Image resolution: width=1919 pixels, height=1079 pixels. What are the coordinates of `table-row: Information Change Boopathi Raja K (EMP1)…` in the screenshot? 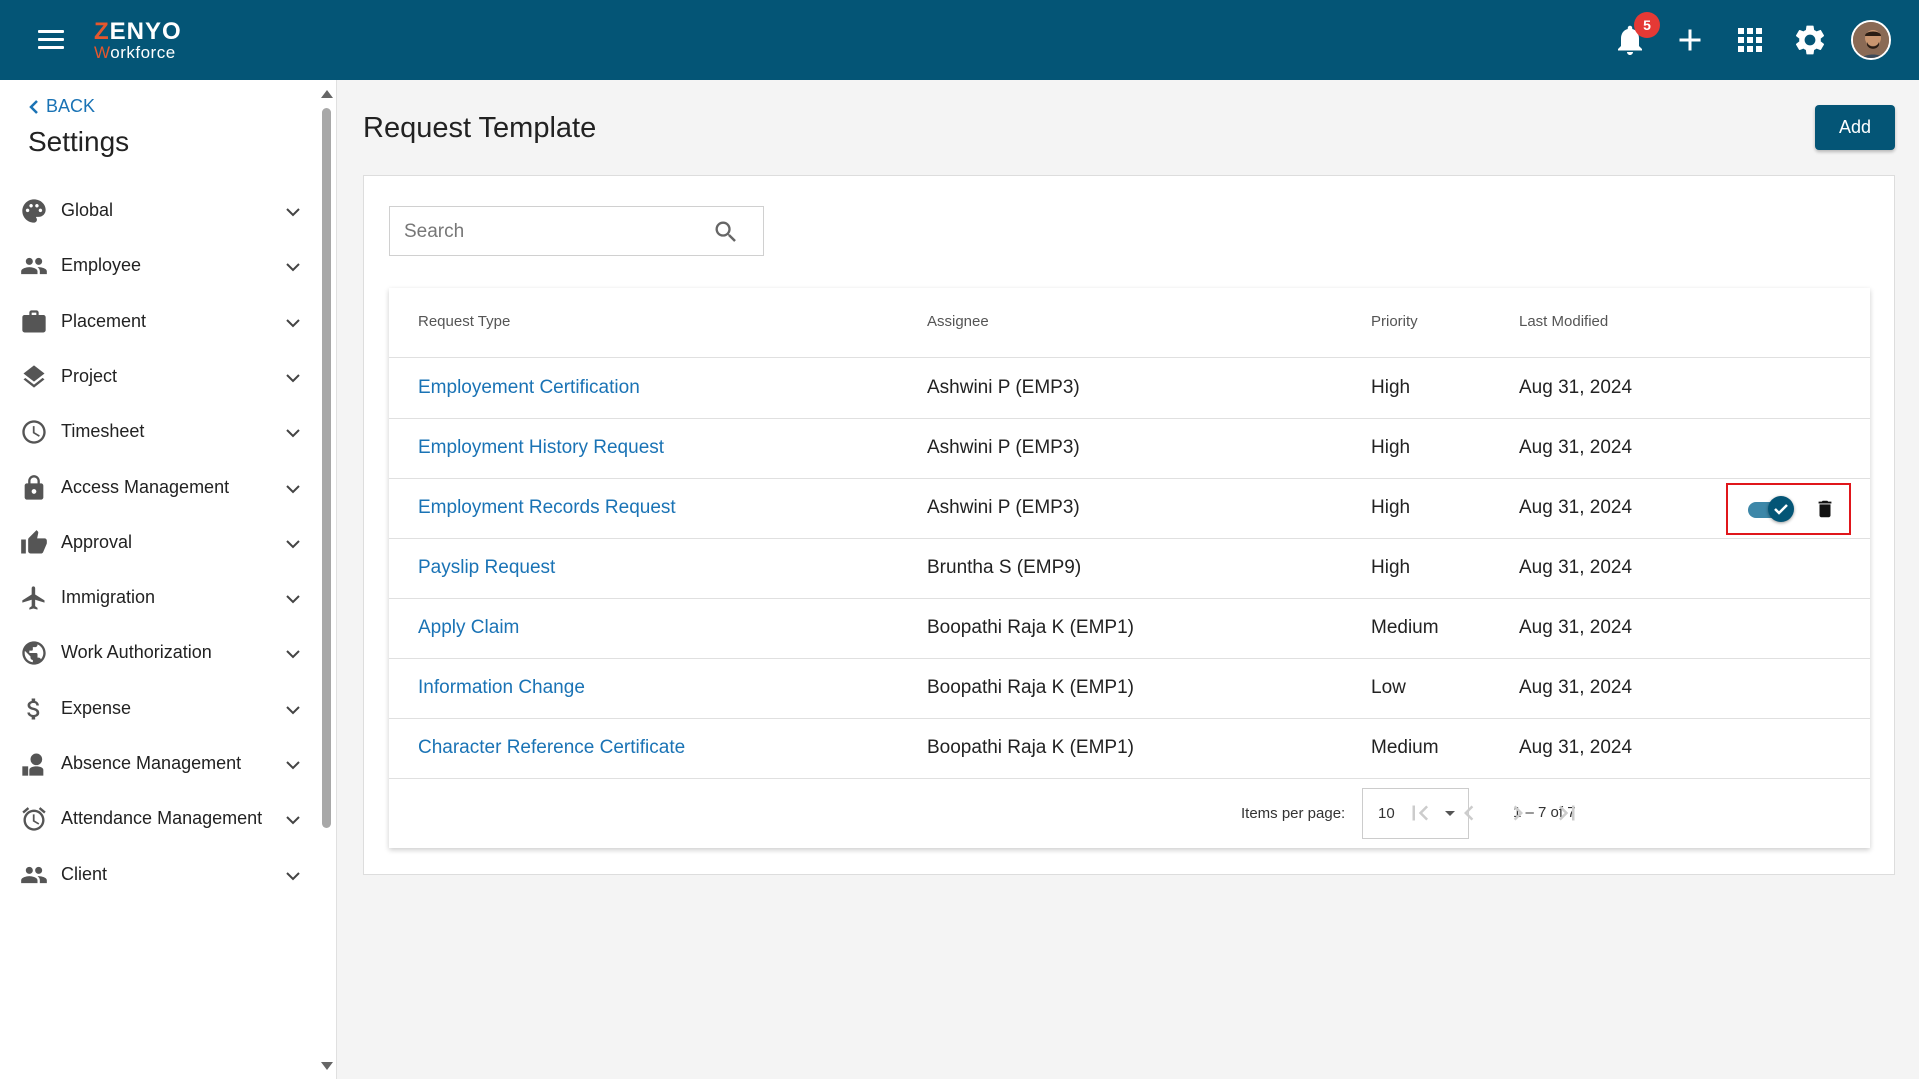 It's located at (1129, 689).